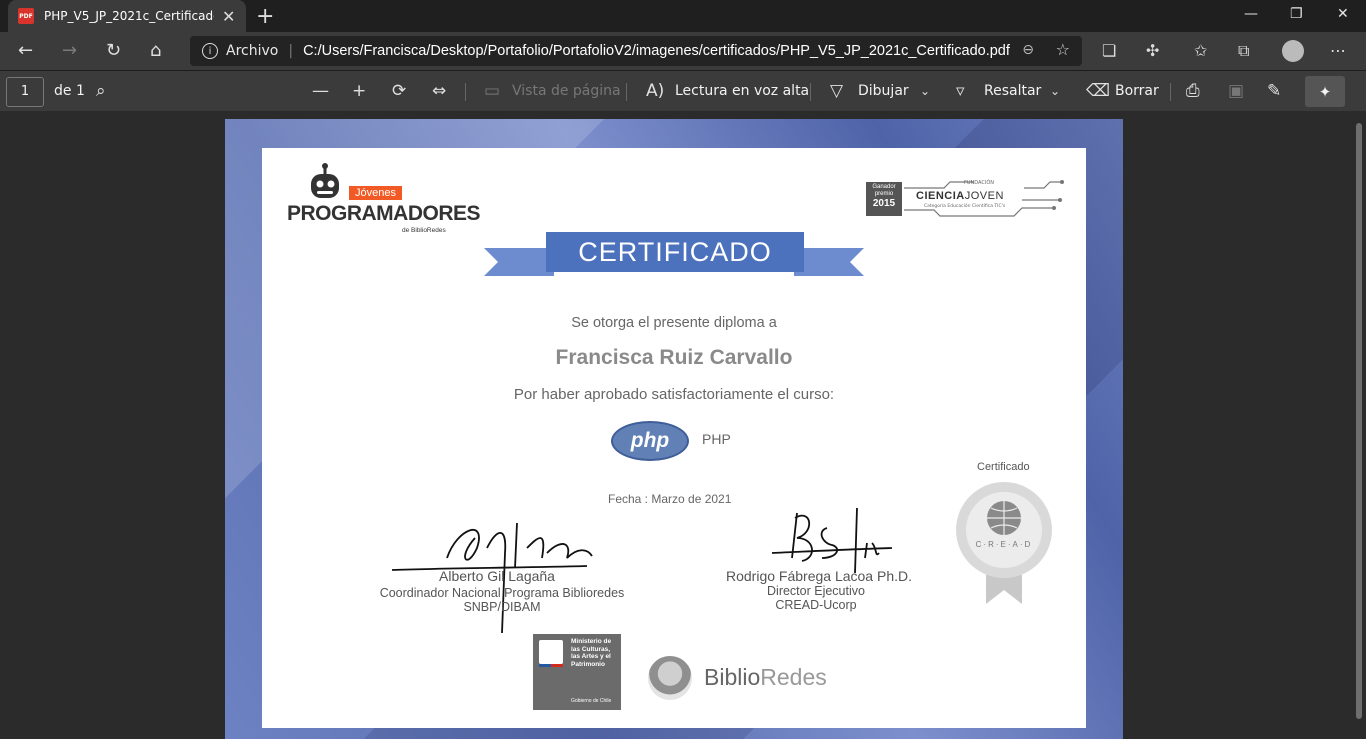 The image size is (1366, 739). What do you see at coordinates (551, 652) in the screenshot?
I see `coat-of-arms-icon` at bounding box center [551, 652].